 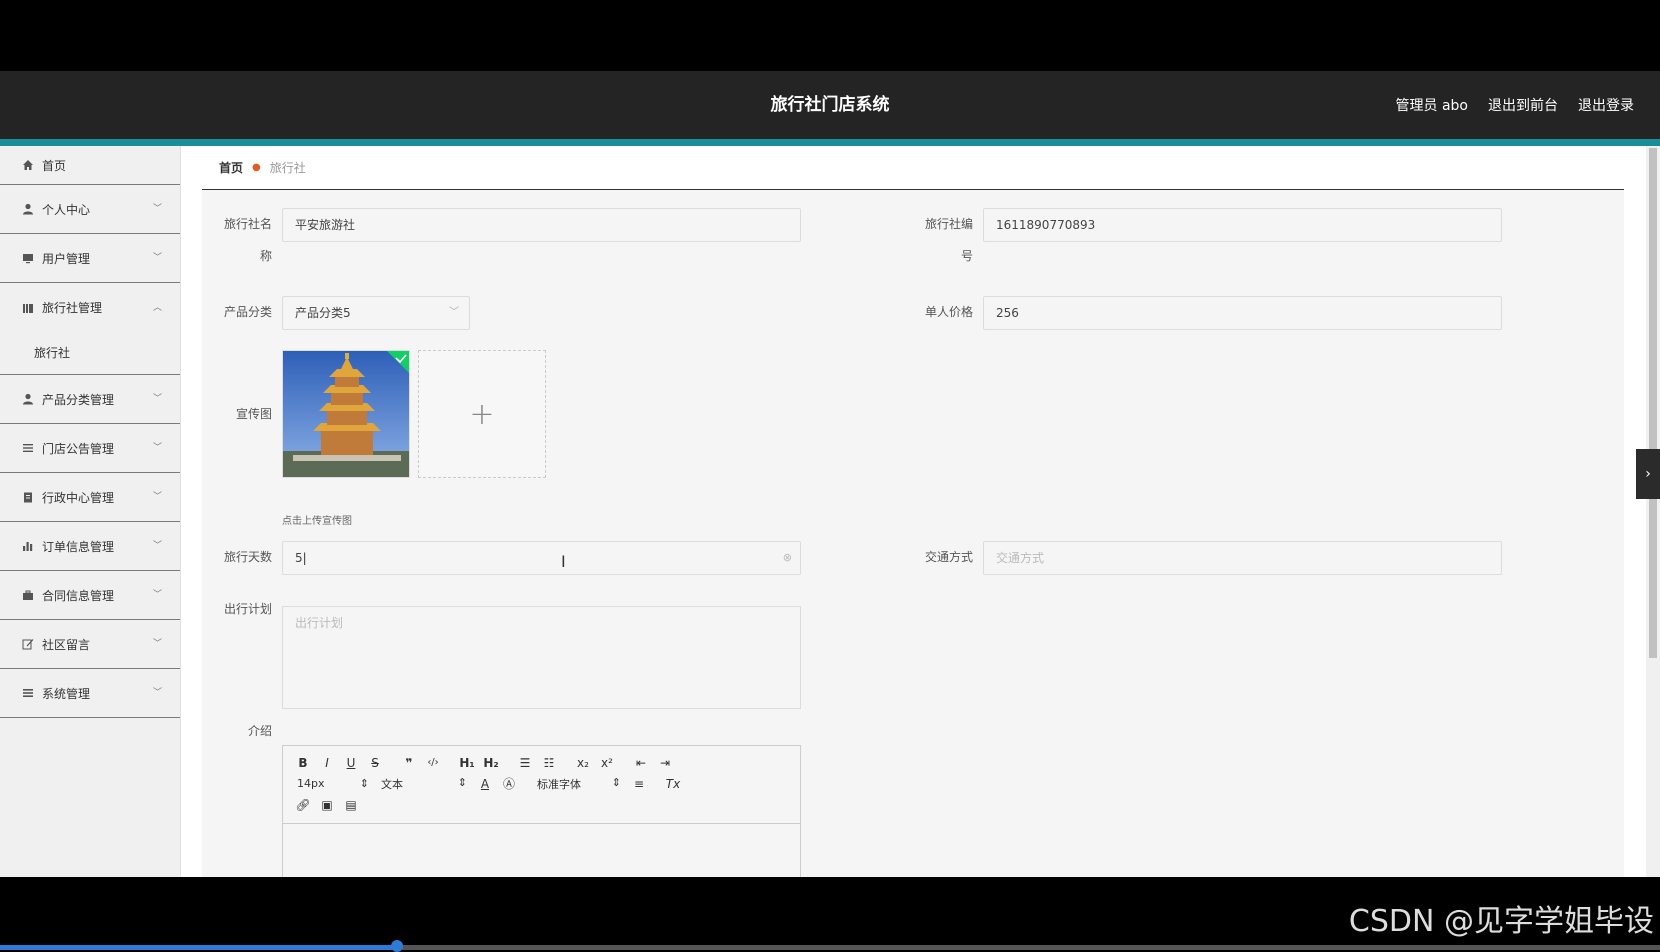 What do you see at coordinates (247, 557) in the screenshot?
I see `days-label: 旅行天数` at bounding box center [247, 557].